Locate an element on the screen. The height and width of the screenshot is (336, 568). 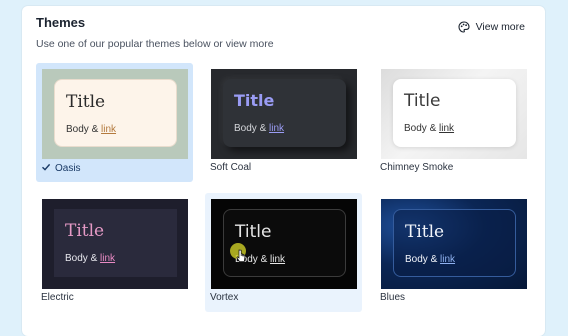
theme-label: Chimney Smoke is located at coordinates (417, 167).